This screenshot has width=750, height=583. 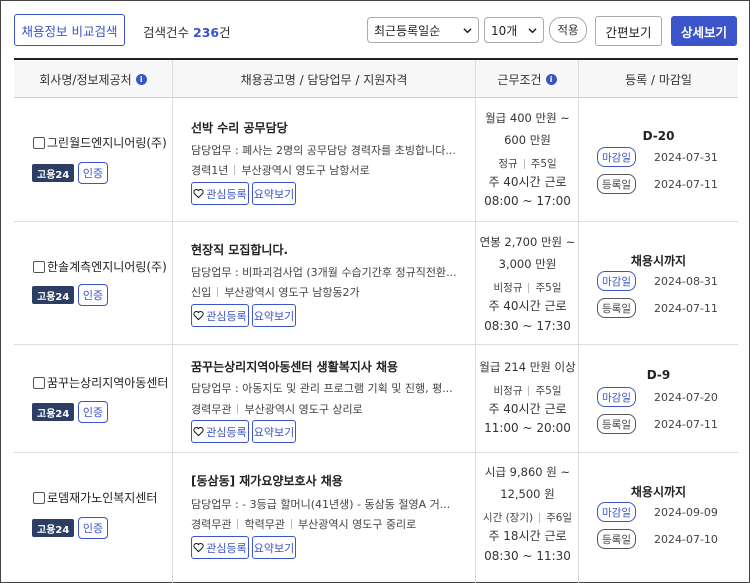 I want to click on employment-type: 정규, so click(x=508, y=164).